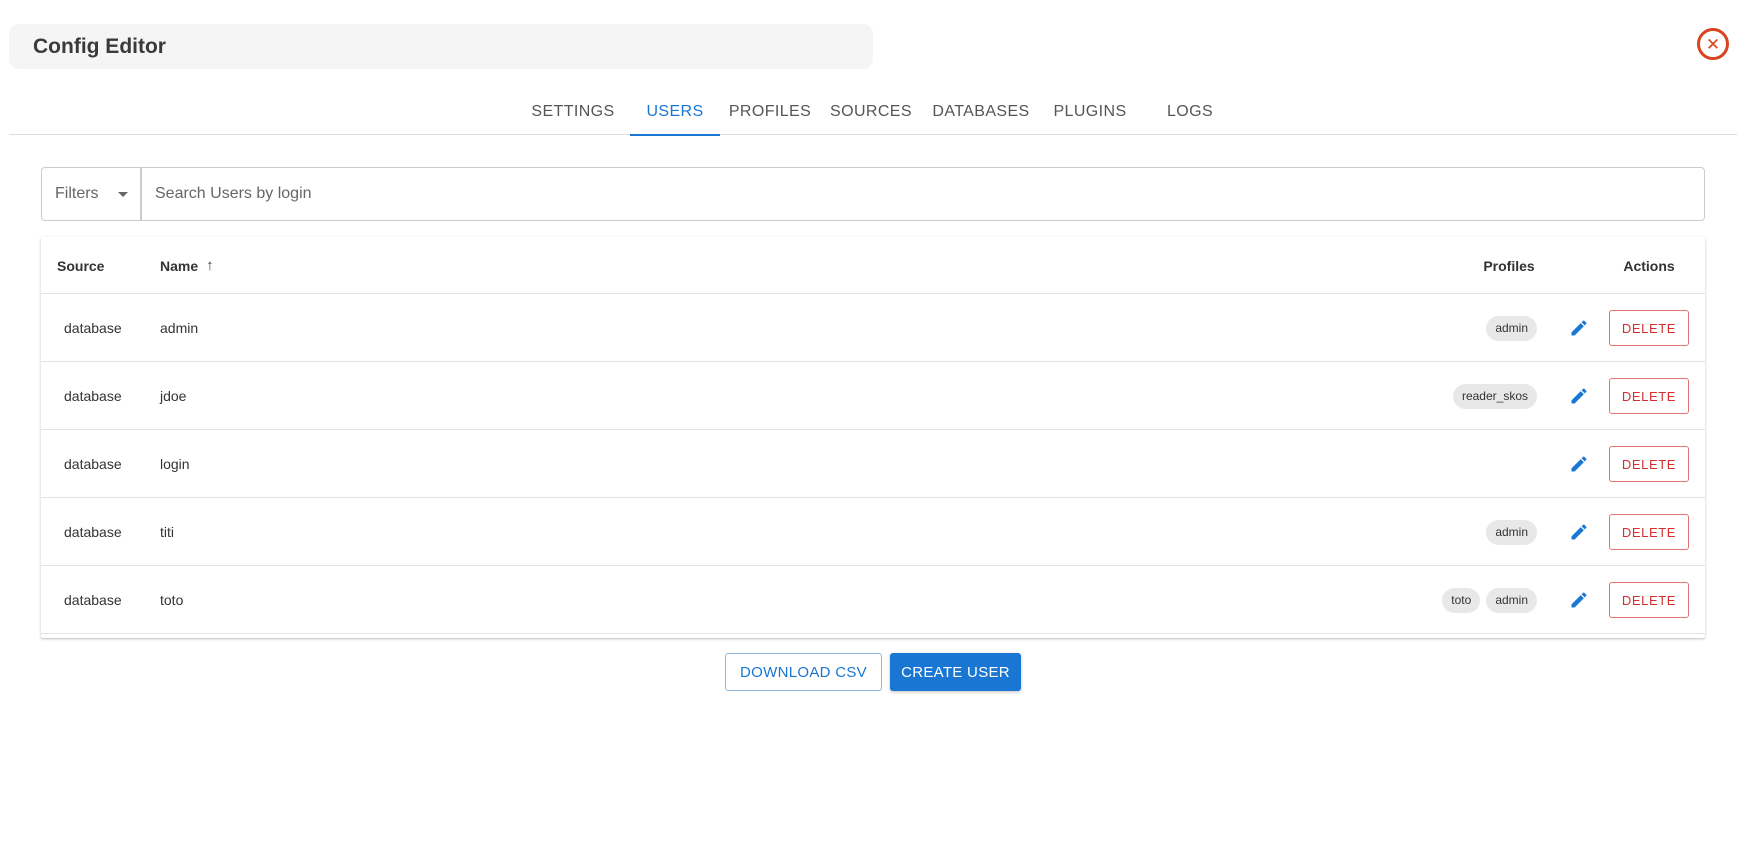 Image resolution: width=1747 pixels, height=866 pixels. Describe the element at coordinates (981, 111) in the screenshot. I see `tab-databases: DATABASES` at that location.